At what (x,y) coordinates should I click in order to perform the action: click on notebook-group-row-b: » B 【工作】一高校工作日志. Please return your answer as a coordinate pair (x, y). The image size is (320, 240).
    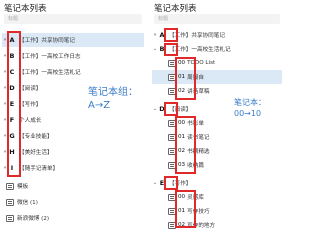
    Looking at the image, I should click on (73, 56).